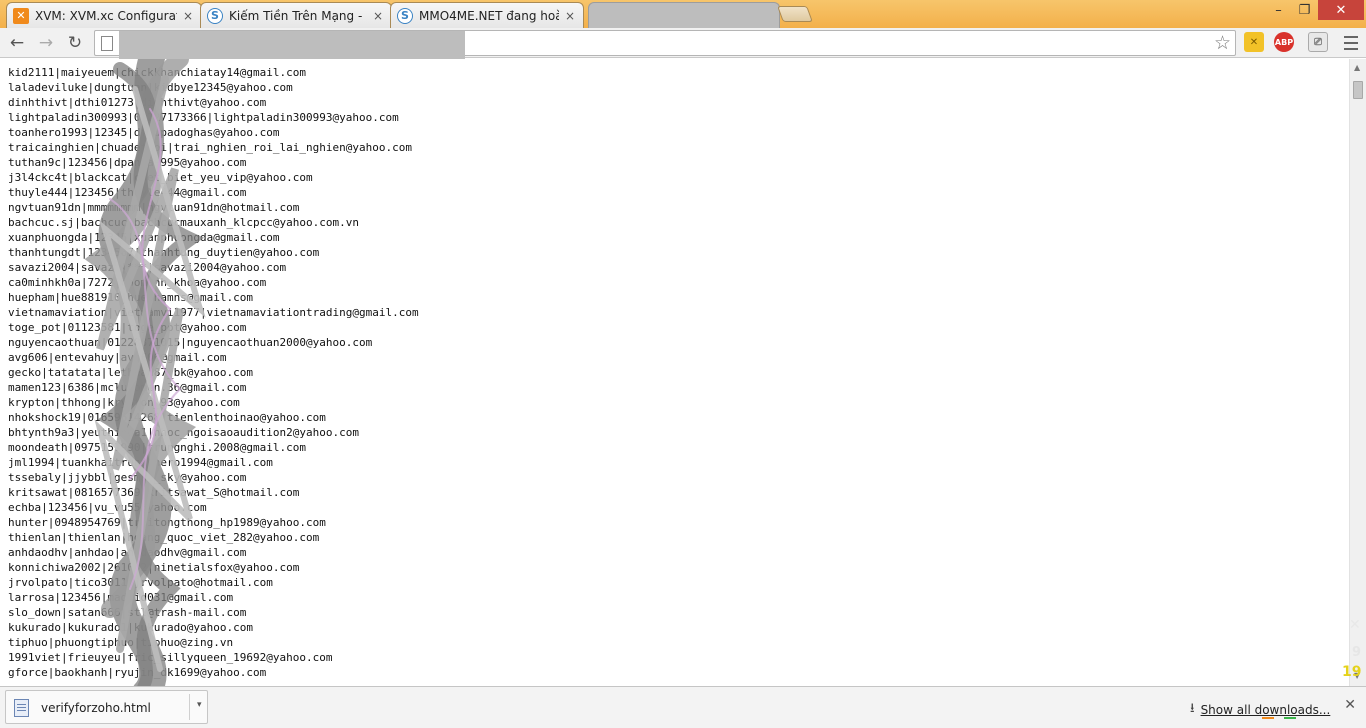  What do you see at coordinates (1278, 10) in the screenshot?
I see `minimize-button: –` at bounding box center [1278, 10].